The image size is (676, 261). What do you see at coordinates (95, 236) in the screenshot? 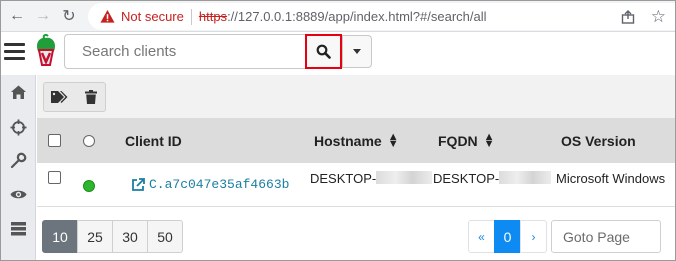
I see `page-size-25: 25` at bounding box center [95, 236].